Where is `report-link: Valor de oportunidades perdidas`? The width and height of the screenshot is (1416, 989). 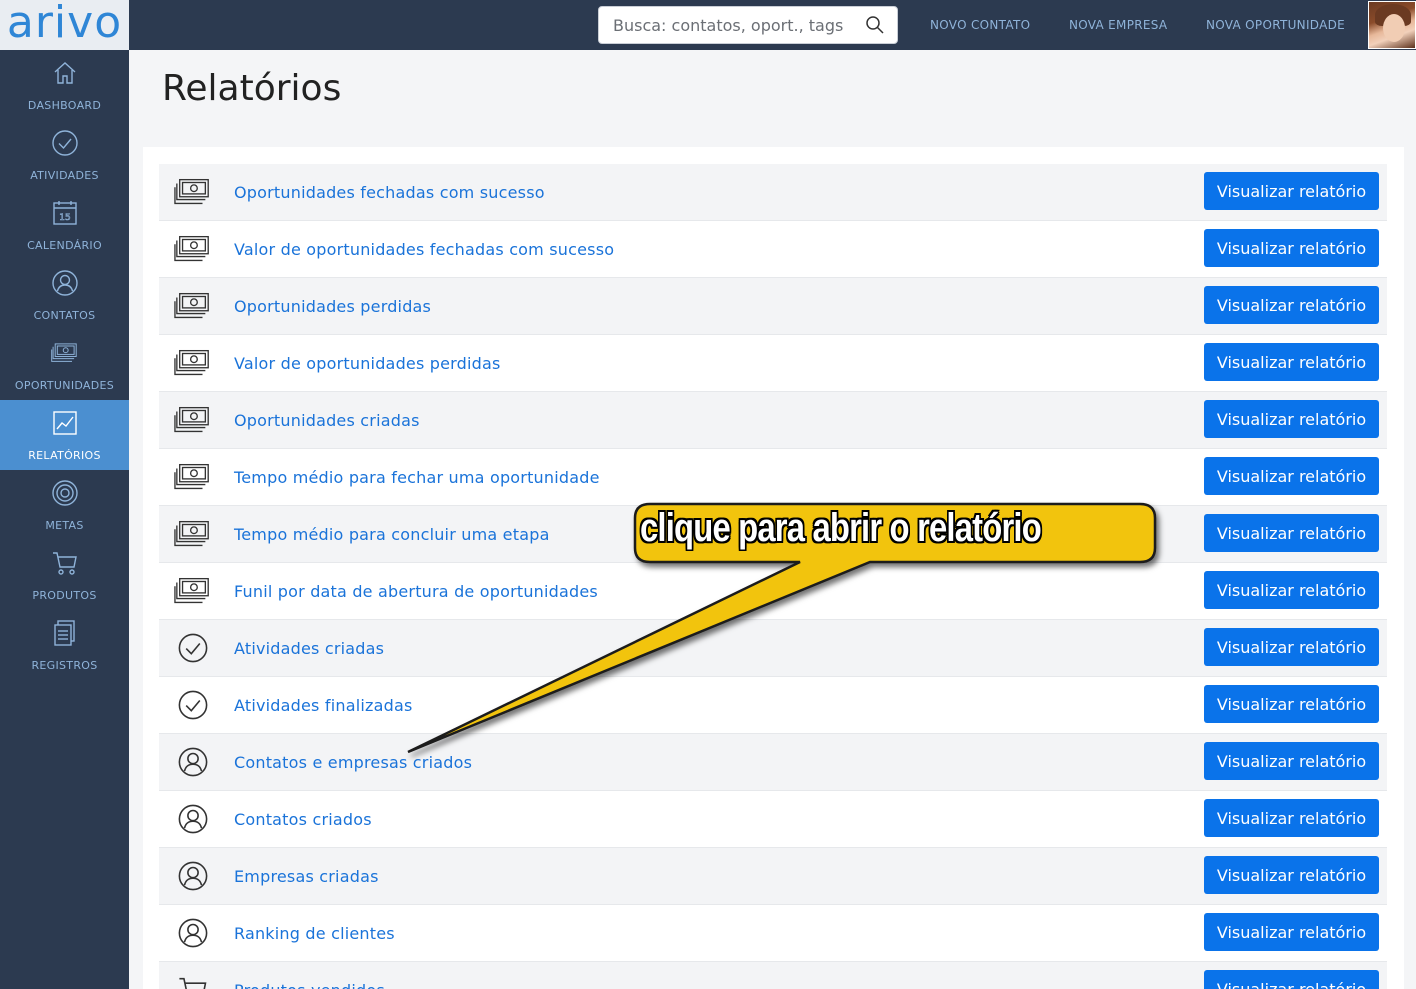
report-link: Valor de oportunidades perdidas is located at coordinates (367, 363).